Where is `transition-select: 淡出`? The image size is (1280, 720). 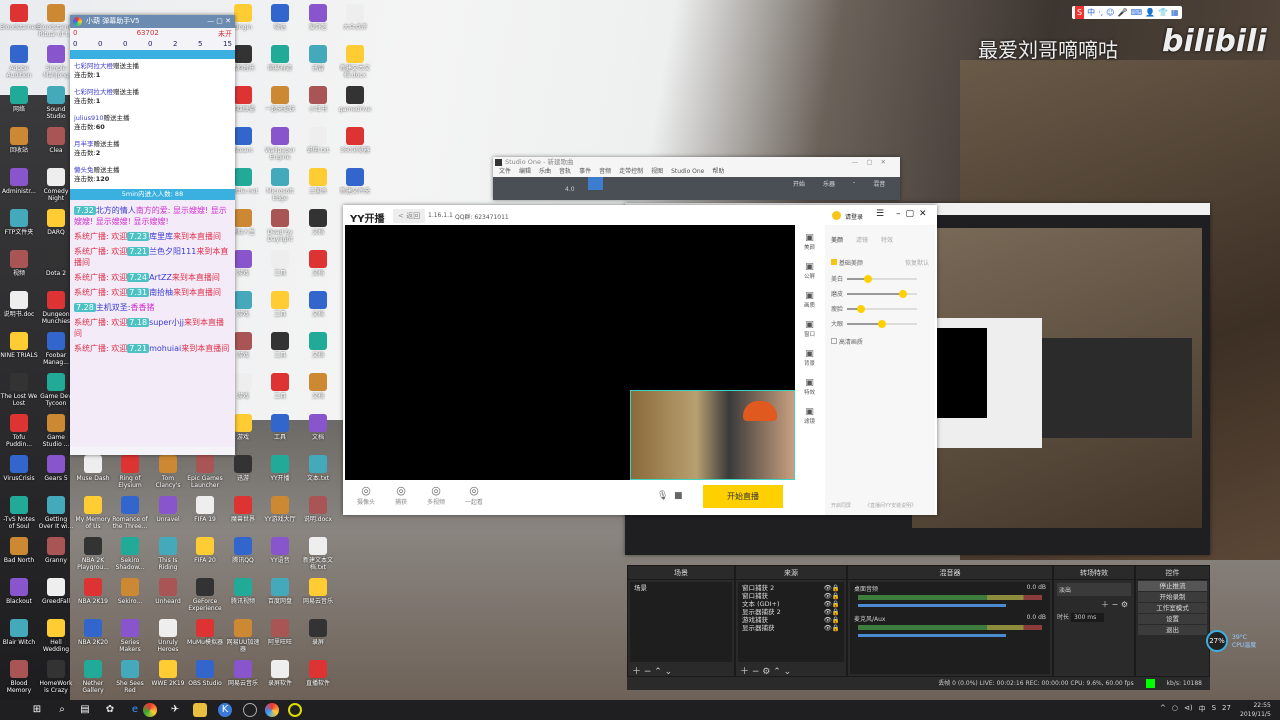
transition-select: 淡出 is located at coordinates (1094, 589).